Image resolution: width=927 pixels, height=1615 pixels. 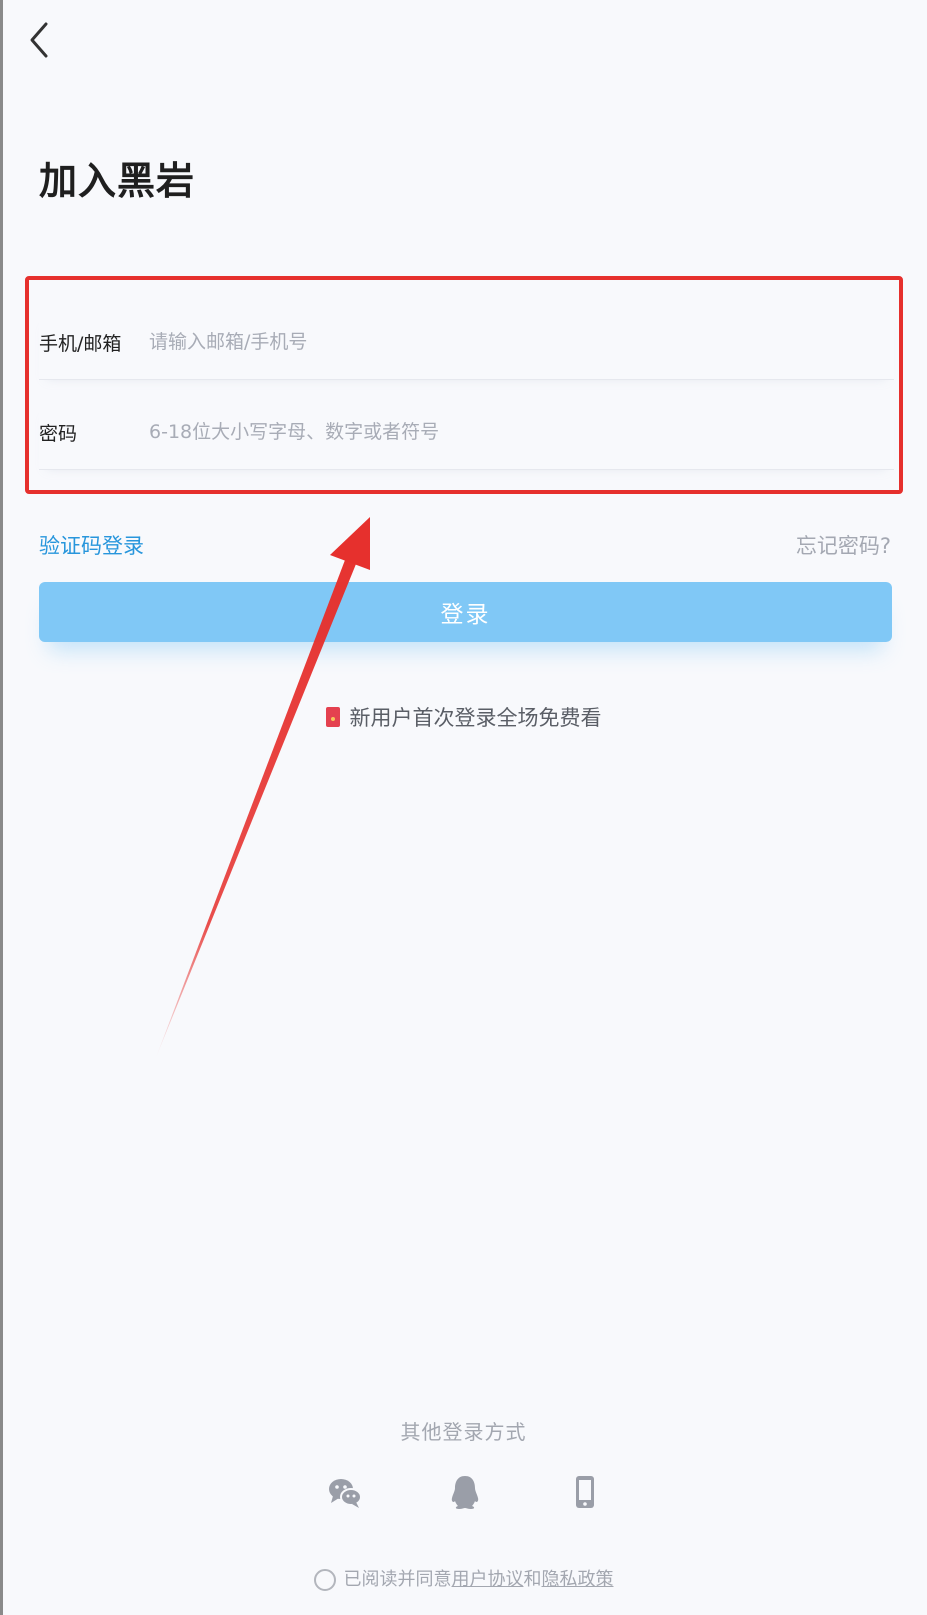 I want to click on phone-email-label: 手机/邮箱, so click(x=80, y=344).